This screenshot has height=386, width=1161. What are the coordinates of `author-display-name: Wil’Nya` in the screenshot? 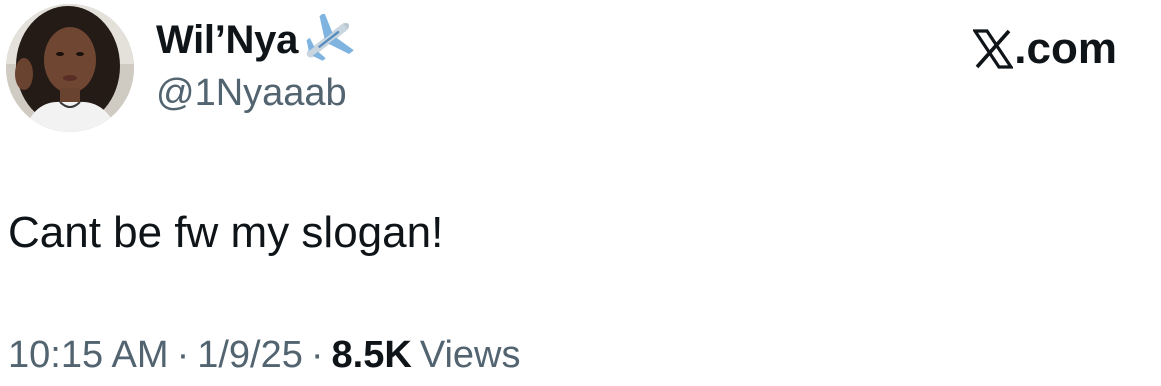 It's located at (227, 40).